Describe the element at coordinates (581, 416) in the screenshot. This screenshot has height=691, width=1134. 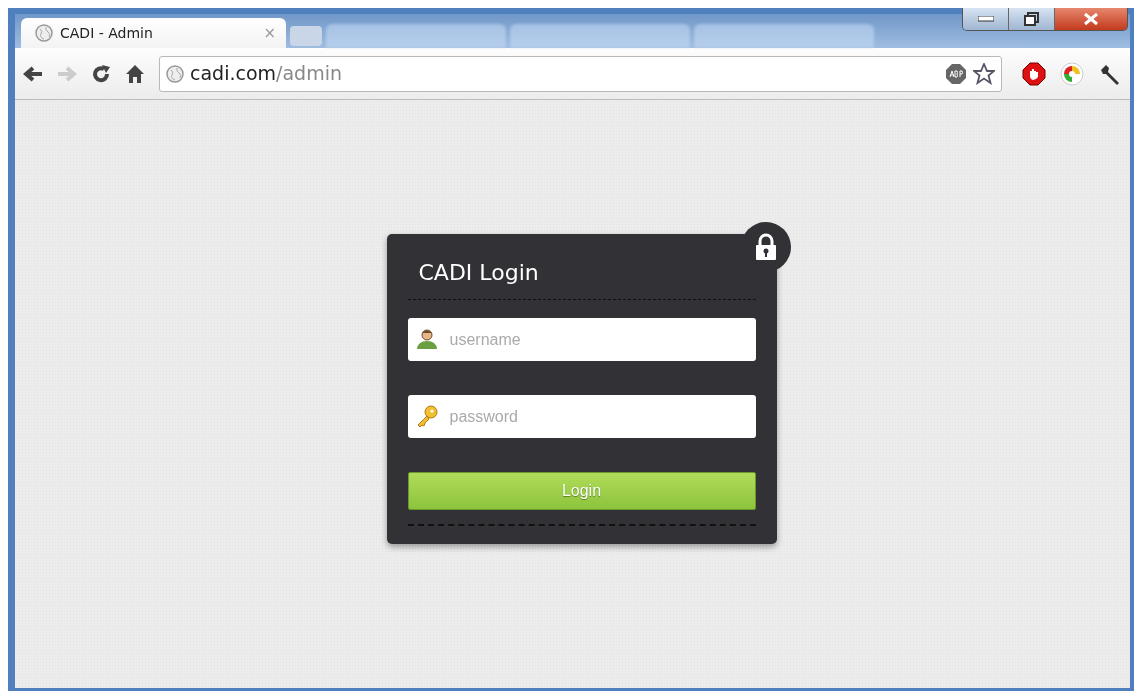
I see `password-field: password` at that location.